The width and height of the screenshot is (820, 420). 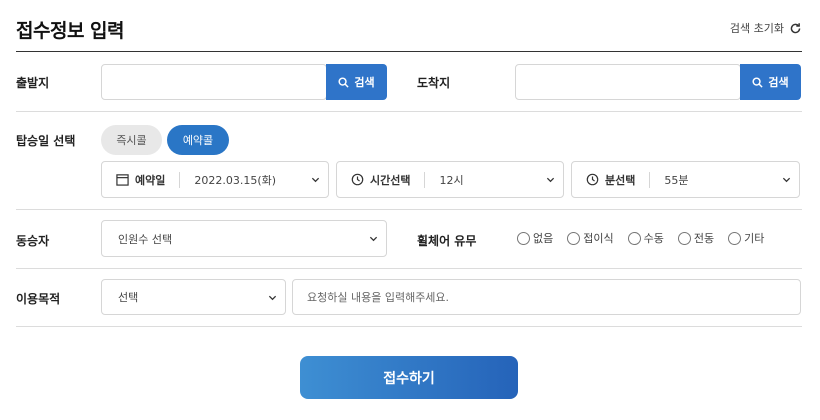 What do you see at coordinates (756, 28) in the screenshot?
I see `reset-search-label: 검색 초기화` at bounding box center [756, 28].